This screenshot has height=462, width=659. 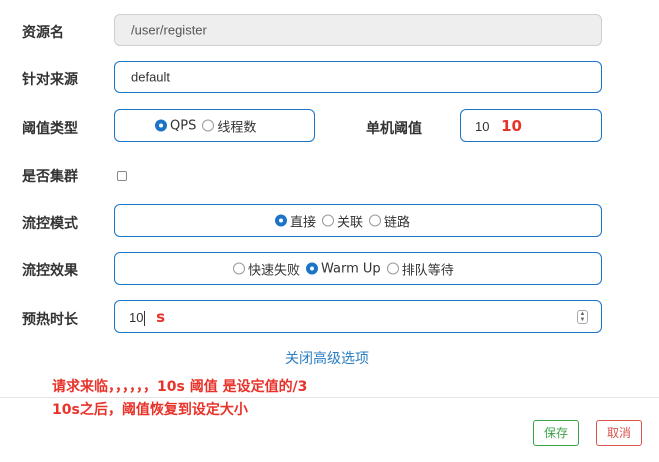 What do you see at coordinates (619, 433) in the screenshot?
I see `cancel-button: 取消` at bounding box center [619, 433].